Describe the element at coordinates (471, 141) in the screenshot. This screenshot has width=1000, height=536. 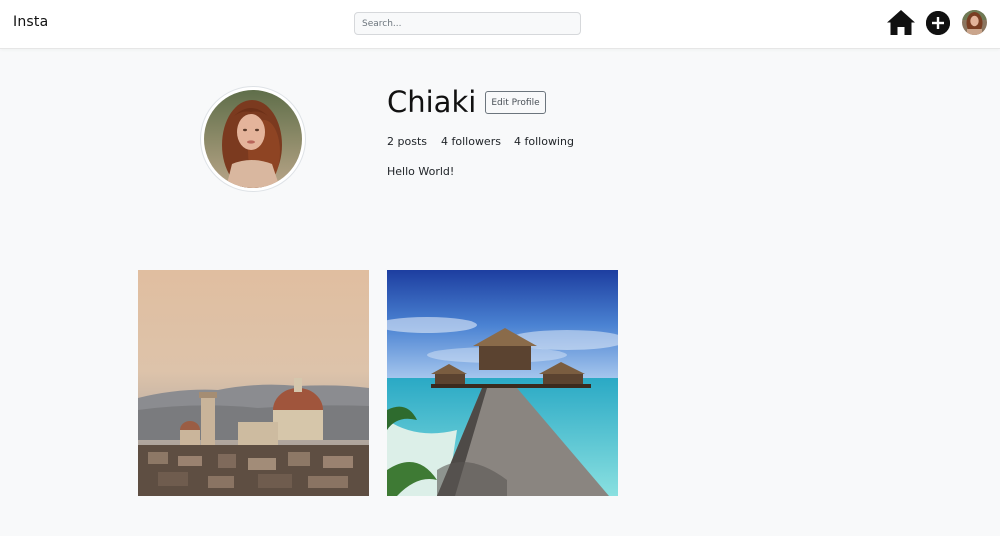
I see `followers-count: 4 followers` at that location.